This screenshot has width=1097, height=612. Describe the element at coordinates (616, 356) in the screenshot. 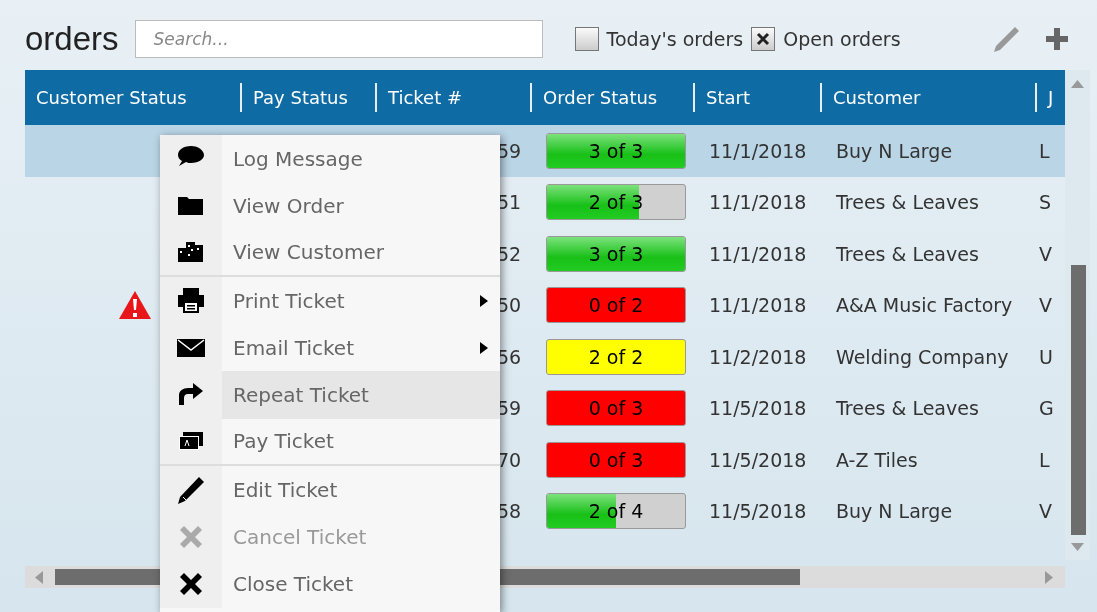

I see `status-bar: 2 of 2` at that location.